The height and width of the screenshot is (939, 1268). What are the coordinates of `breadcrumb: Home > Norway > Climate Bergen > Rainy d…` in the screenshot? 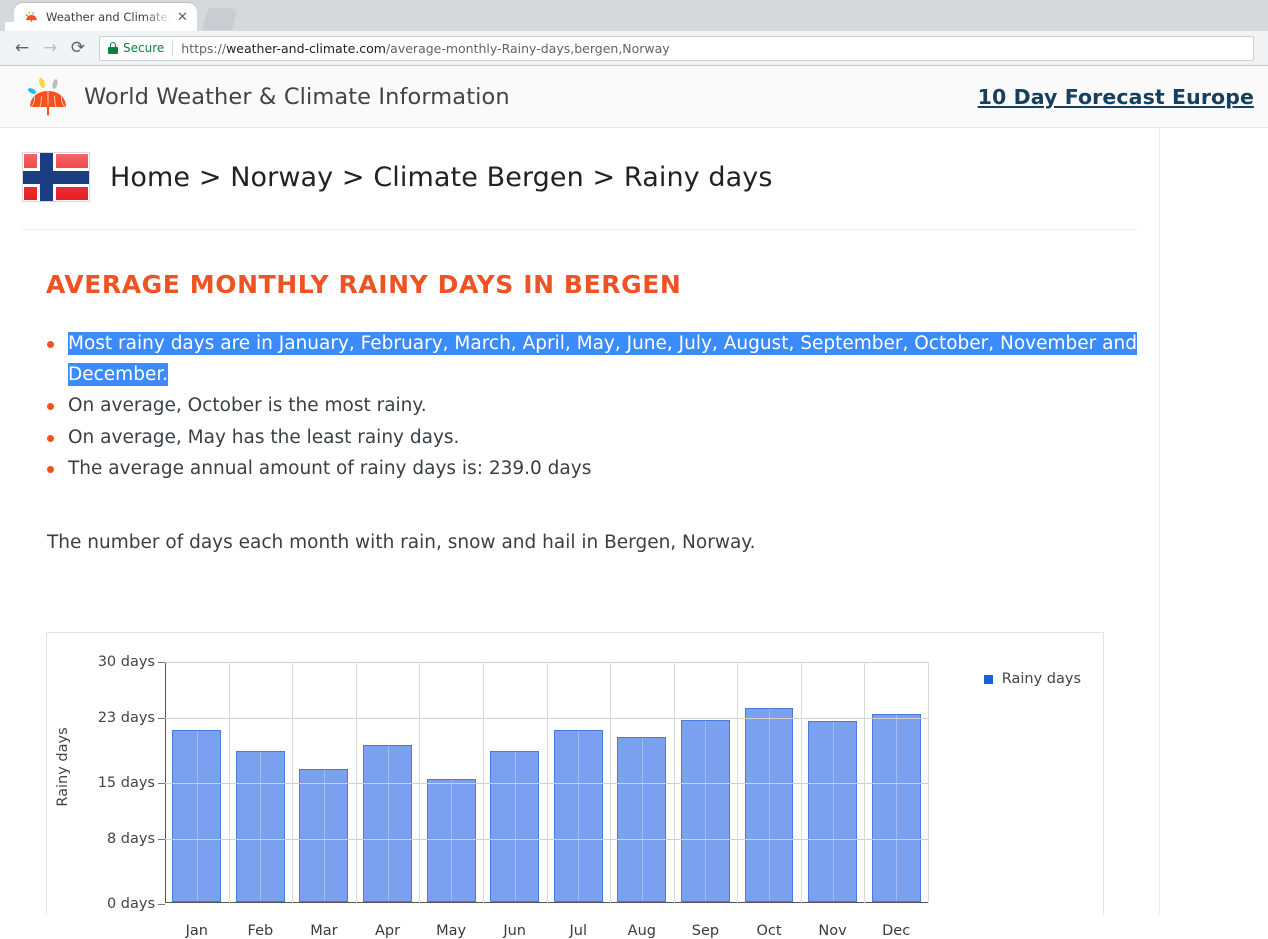 It's located at (579, 165).